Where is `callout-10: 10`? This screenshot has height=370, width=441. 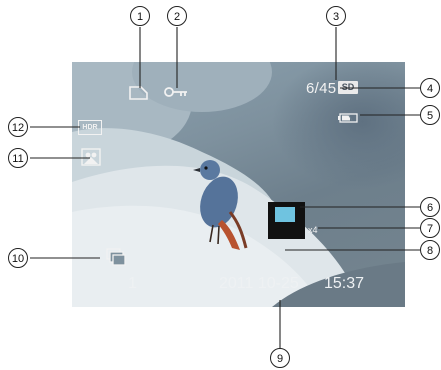
callout-10: 10 is located at coordinates (18, 258).